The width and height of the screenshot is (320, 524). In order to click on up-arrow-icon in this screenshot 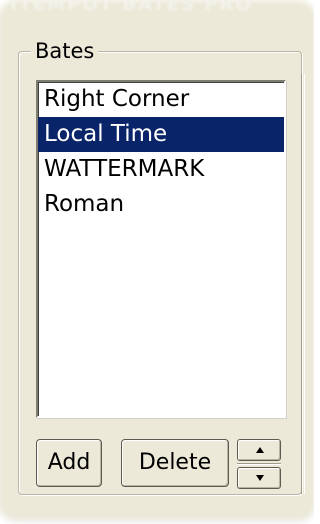, I will do `click(260, 450)`.